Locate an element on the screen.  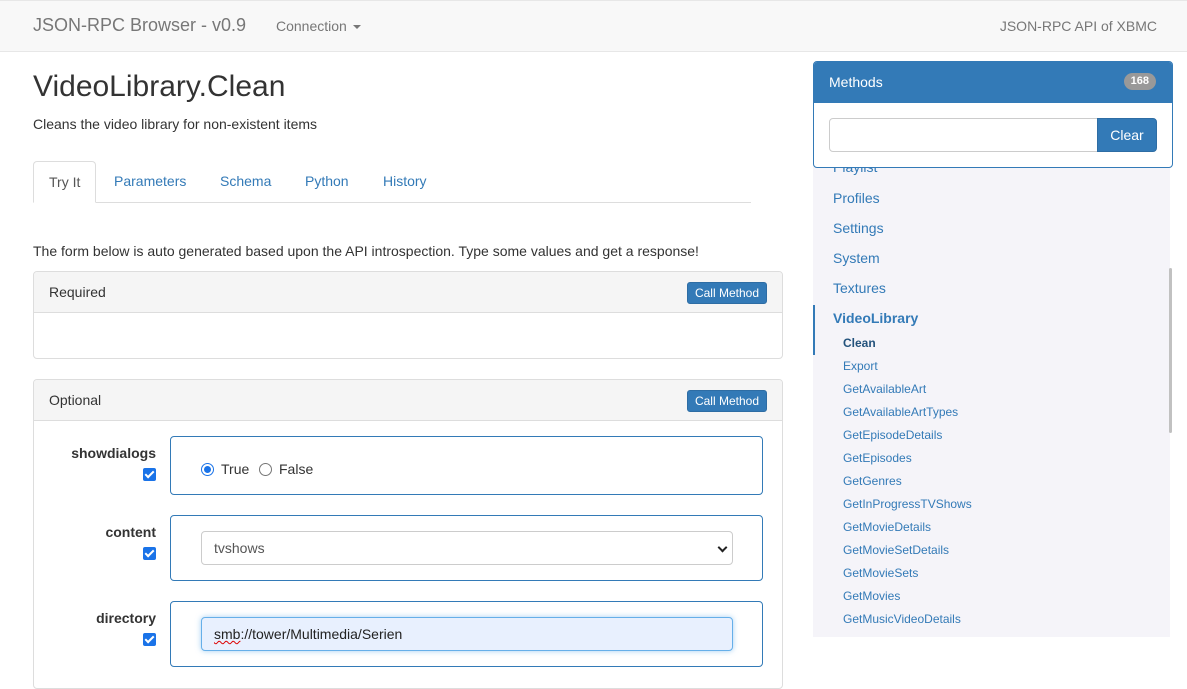
sidebar-item-system: System is located at coordinates (856, 258).